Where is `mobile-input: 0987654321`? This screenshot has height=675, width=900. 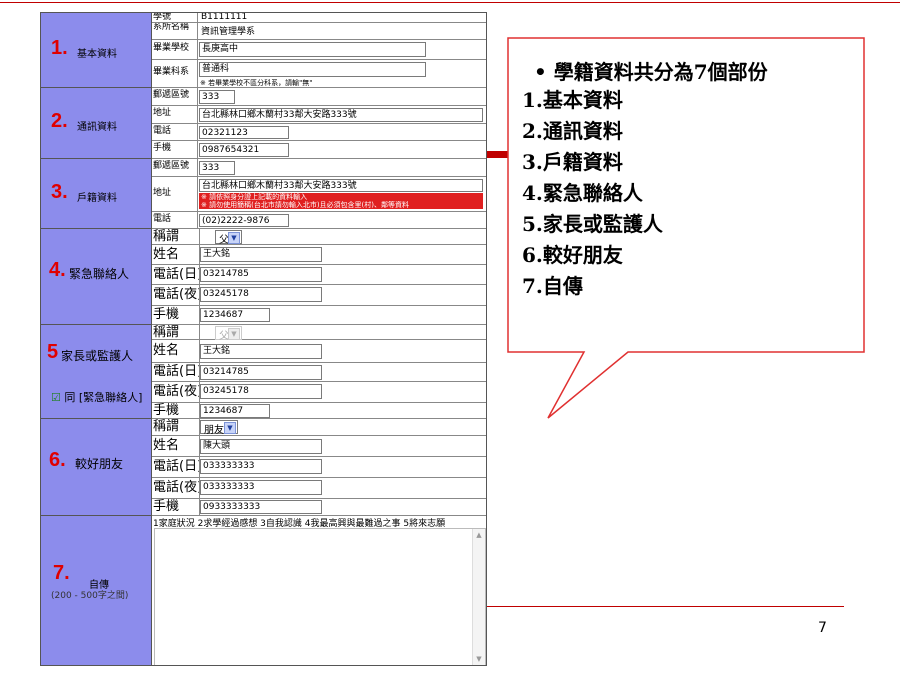
mobile-input: 0987654321 is located at coordinates (244, 150).